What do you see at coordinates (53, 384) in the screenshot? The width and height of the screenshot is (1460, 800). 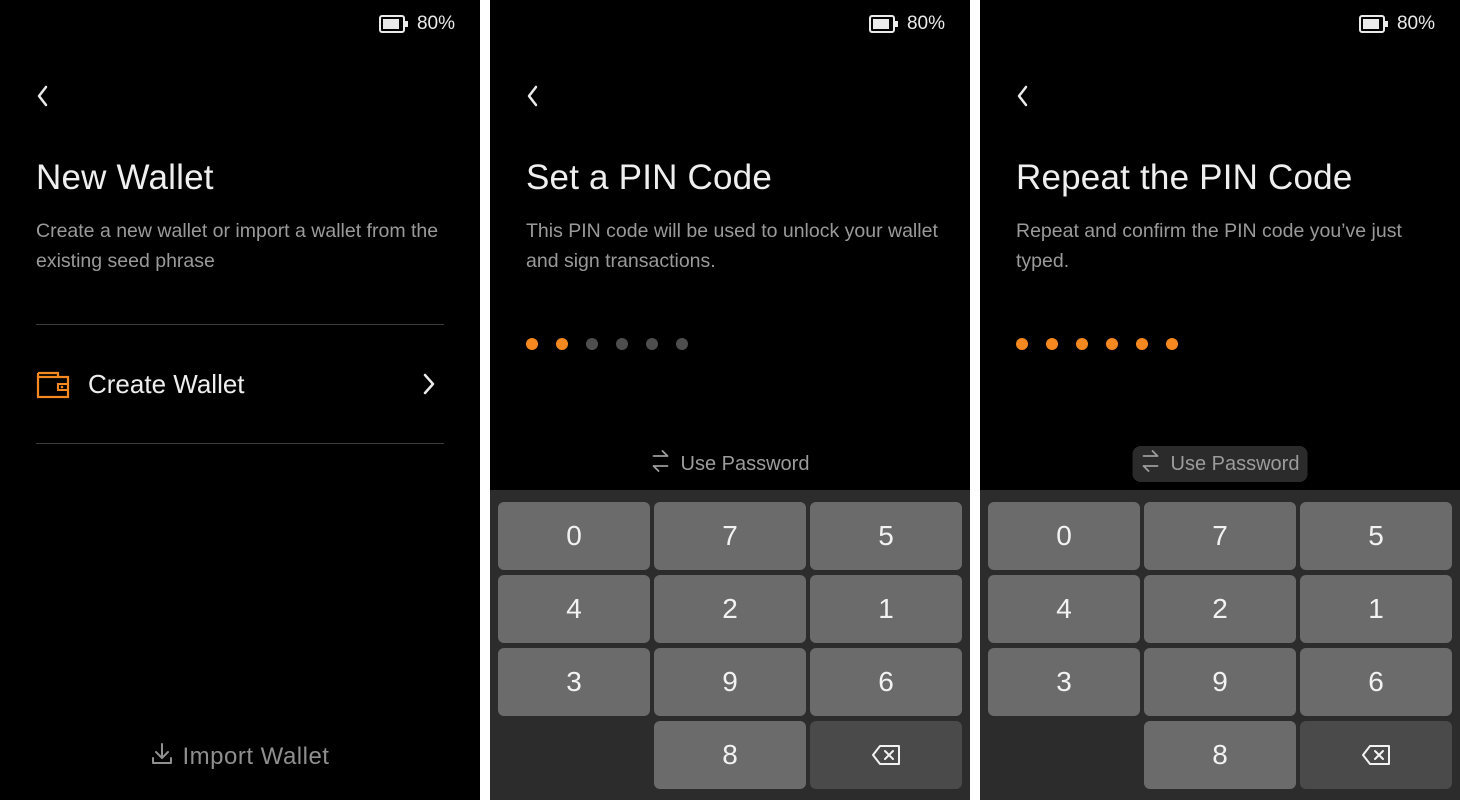 I see `wallet-icon` at bounding box center [53, 384].